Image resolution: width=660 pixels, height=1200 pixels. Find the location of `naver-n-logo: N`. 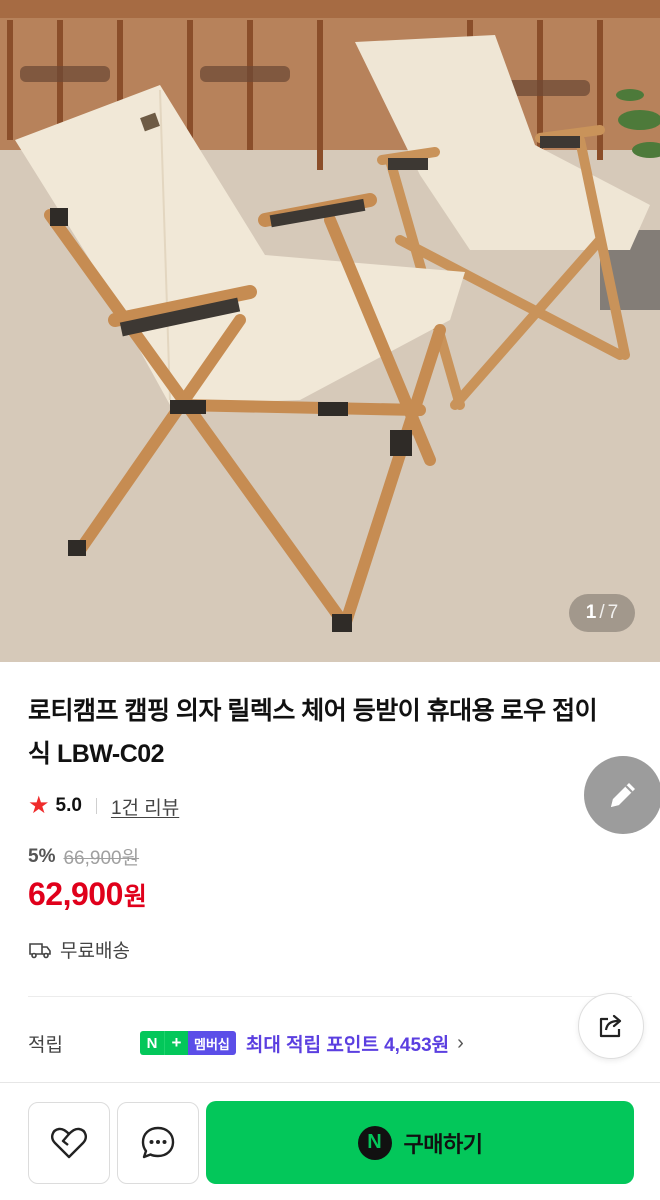

naver-n-logo: N is located at coordinates (152, 1043).